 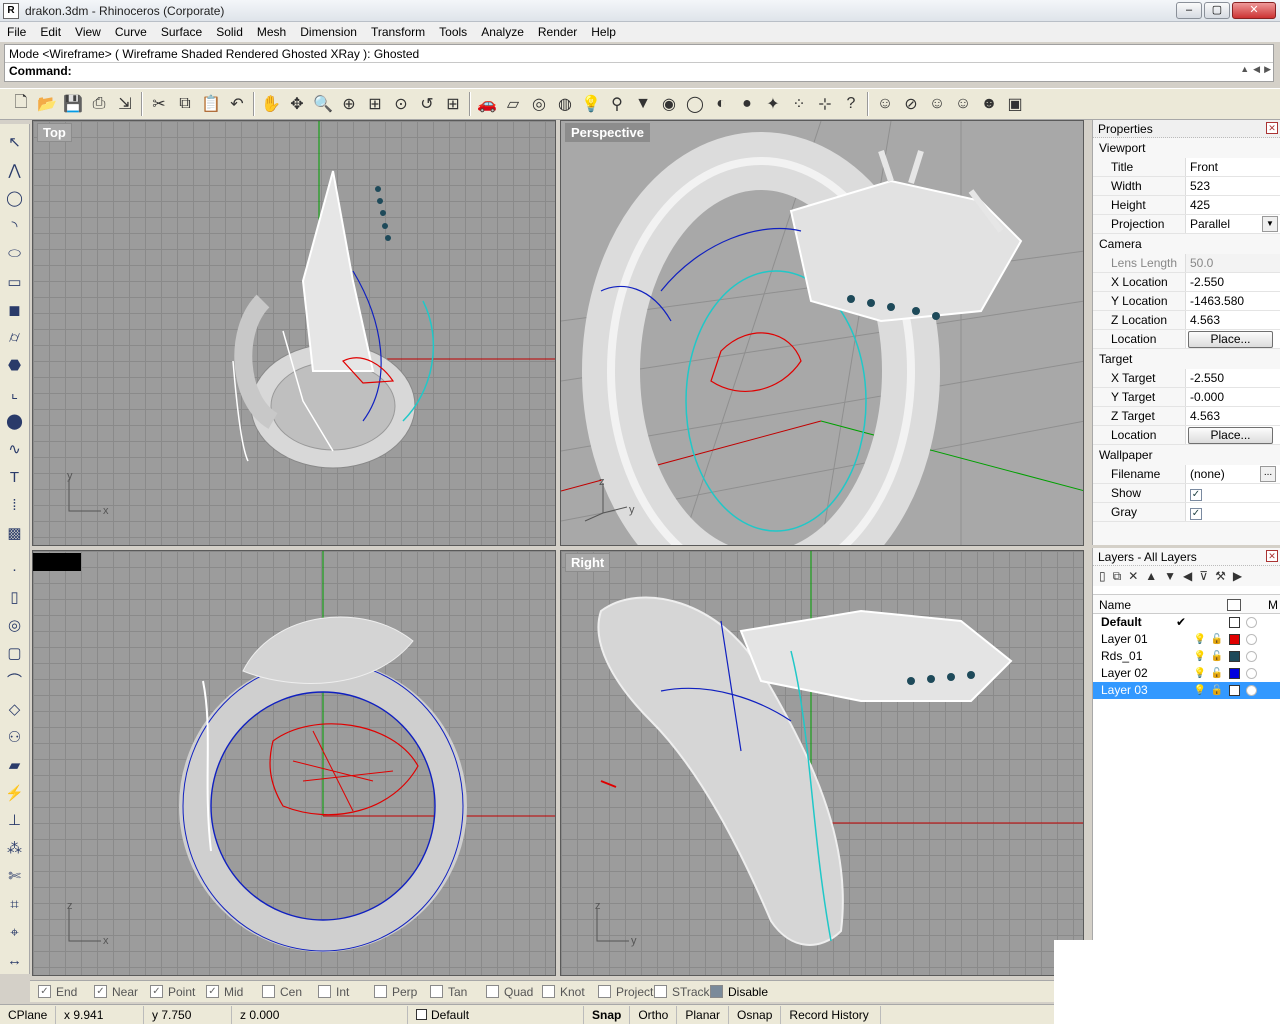 What do you see at coordinates (502, 32) in the screenshot?
I see `menu-analyze: Analyze` at bounding box center [502, 32].